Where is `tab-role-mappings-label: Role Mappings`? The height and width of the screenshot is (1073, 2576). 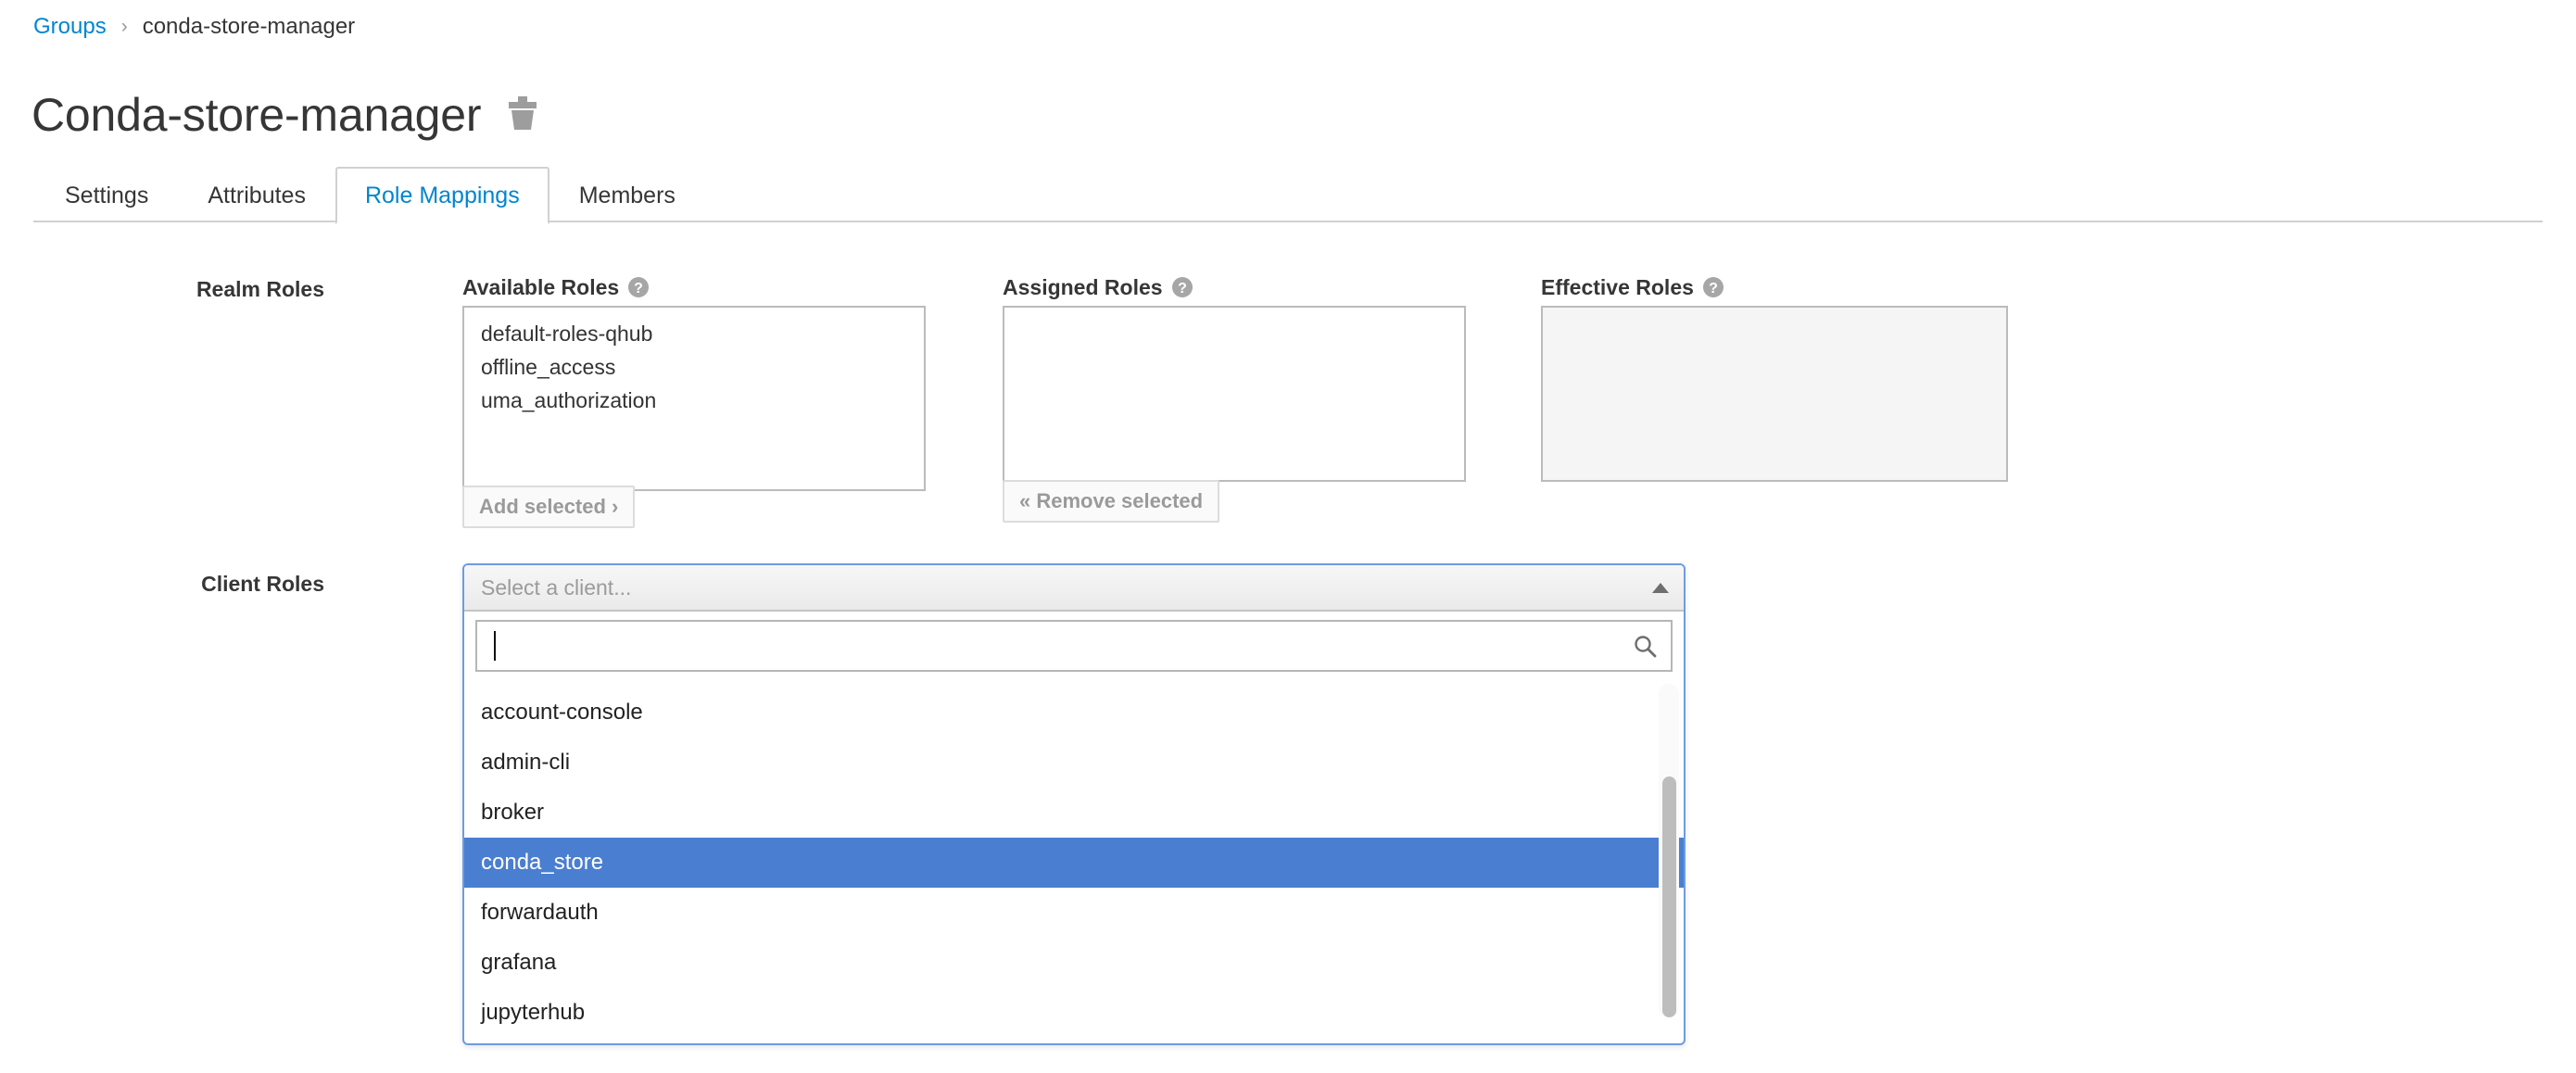
tab-role-mappings-label: Role Mappings is located at coordinates (442, 195).